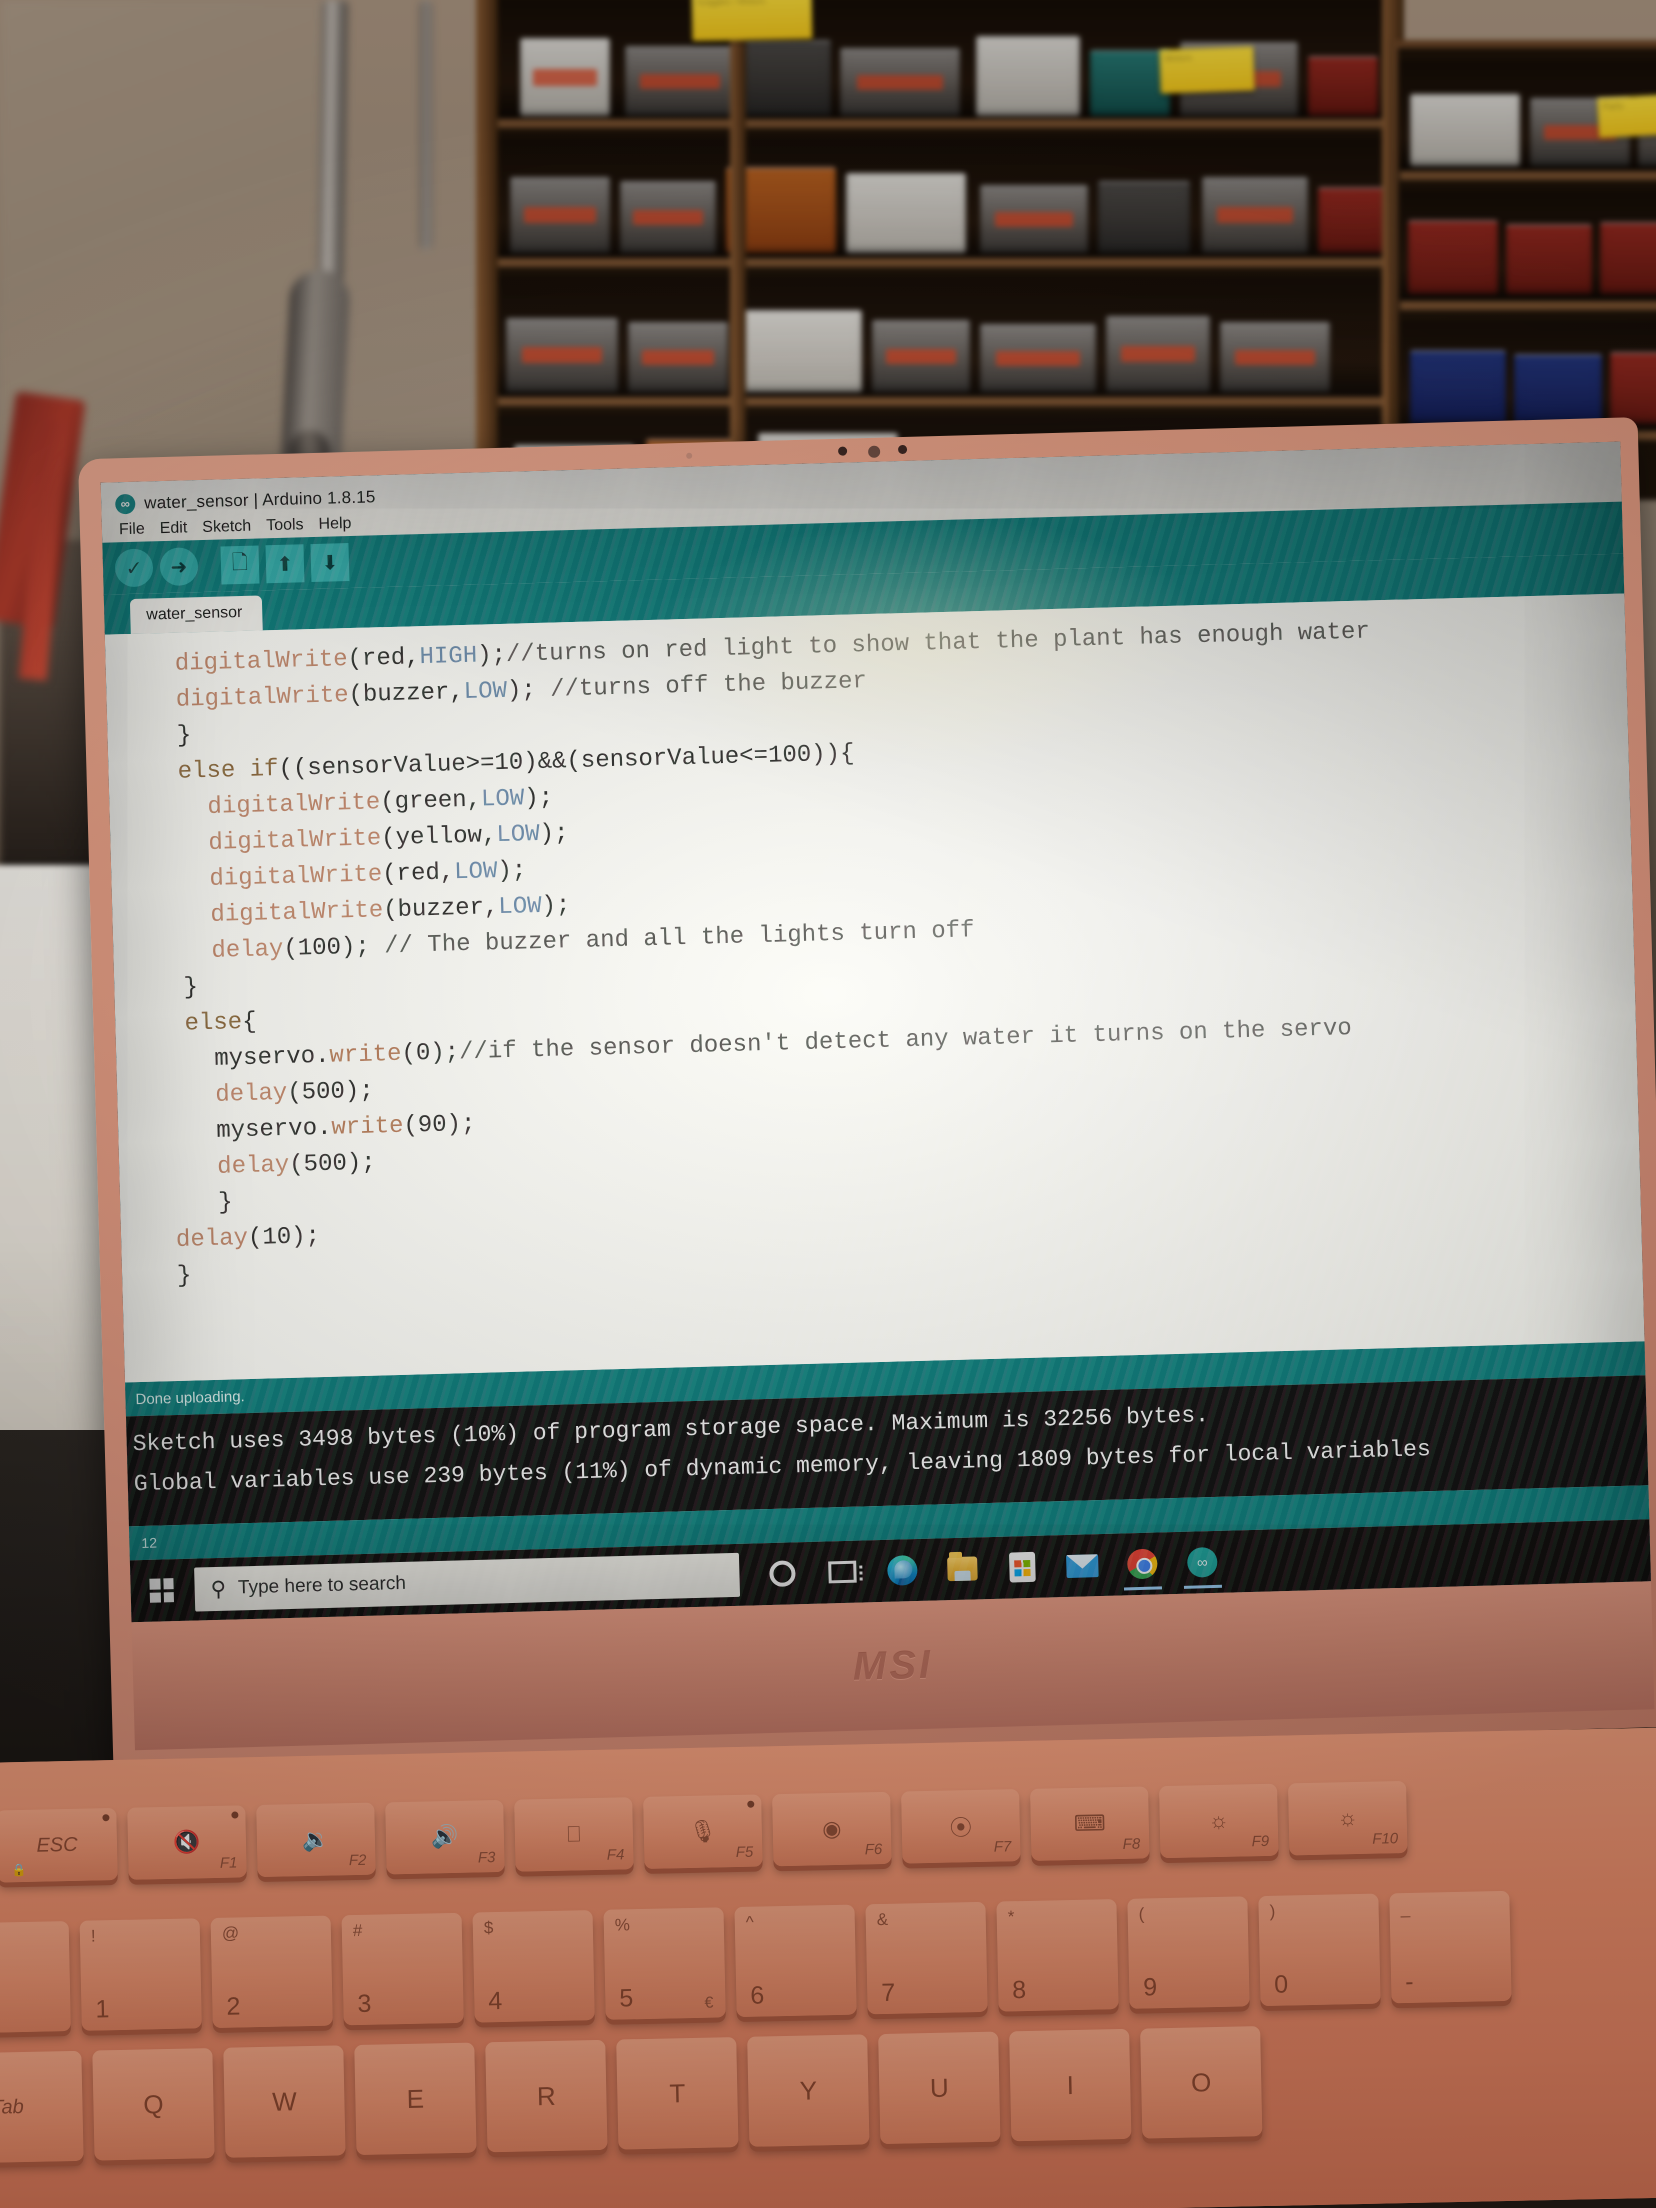 The width and height of the screenshot is (1656, 2208). What do you see at coordinates (903, 1571) in the screenshot?
I see `edge-icon` at bounding box center [903, 1571].